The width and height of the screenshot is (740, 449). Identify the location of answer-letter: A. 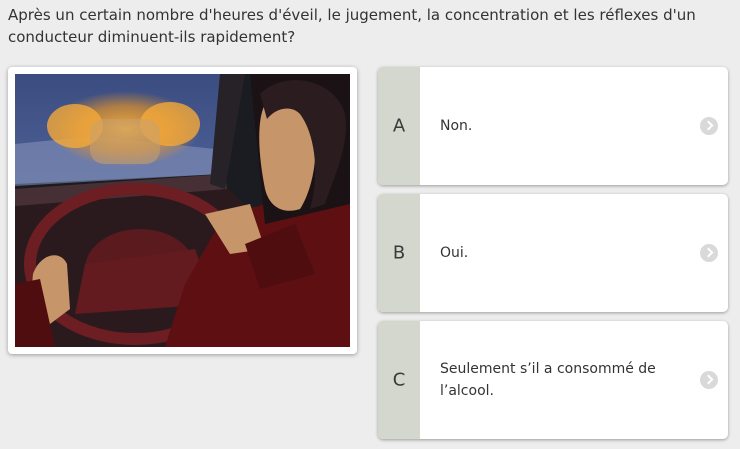
(399, 126).